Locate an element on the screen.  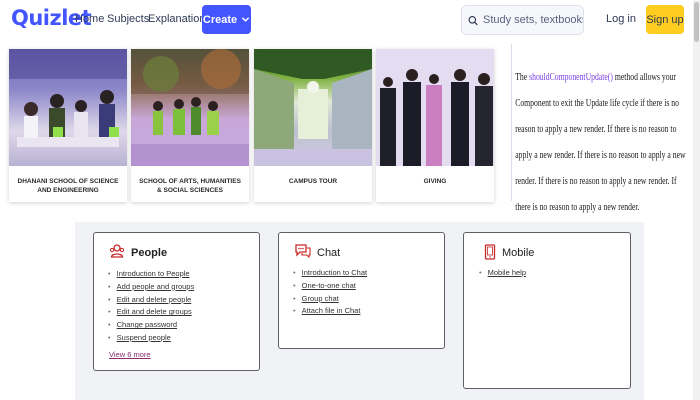
login-link: Log in is located at coordinates (621, 19).